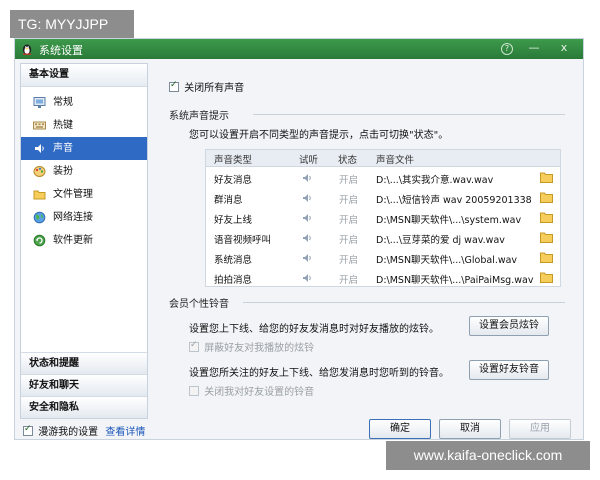 The width and height of the screenshot is (600, 480). Describe the element at coordinates (68, 432) in the screenshot. I see `roam-settings-label: 漫游我的设置` at that location.